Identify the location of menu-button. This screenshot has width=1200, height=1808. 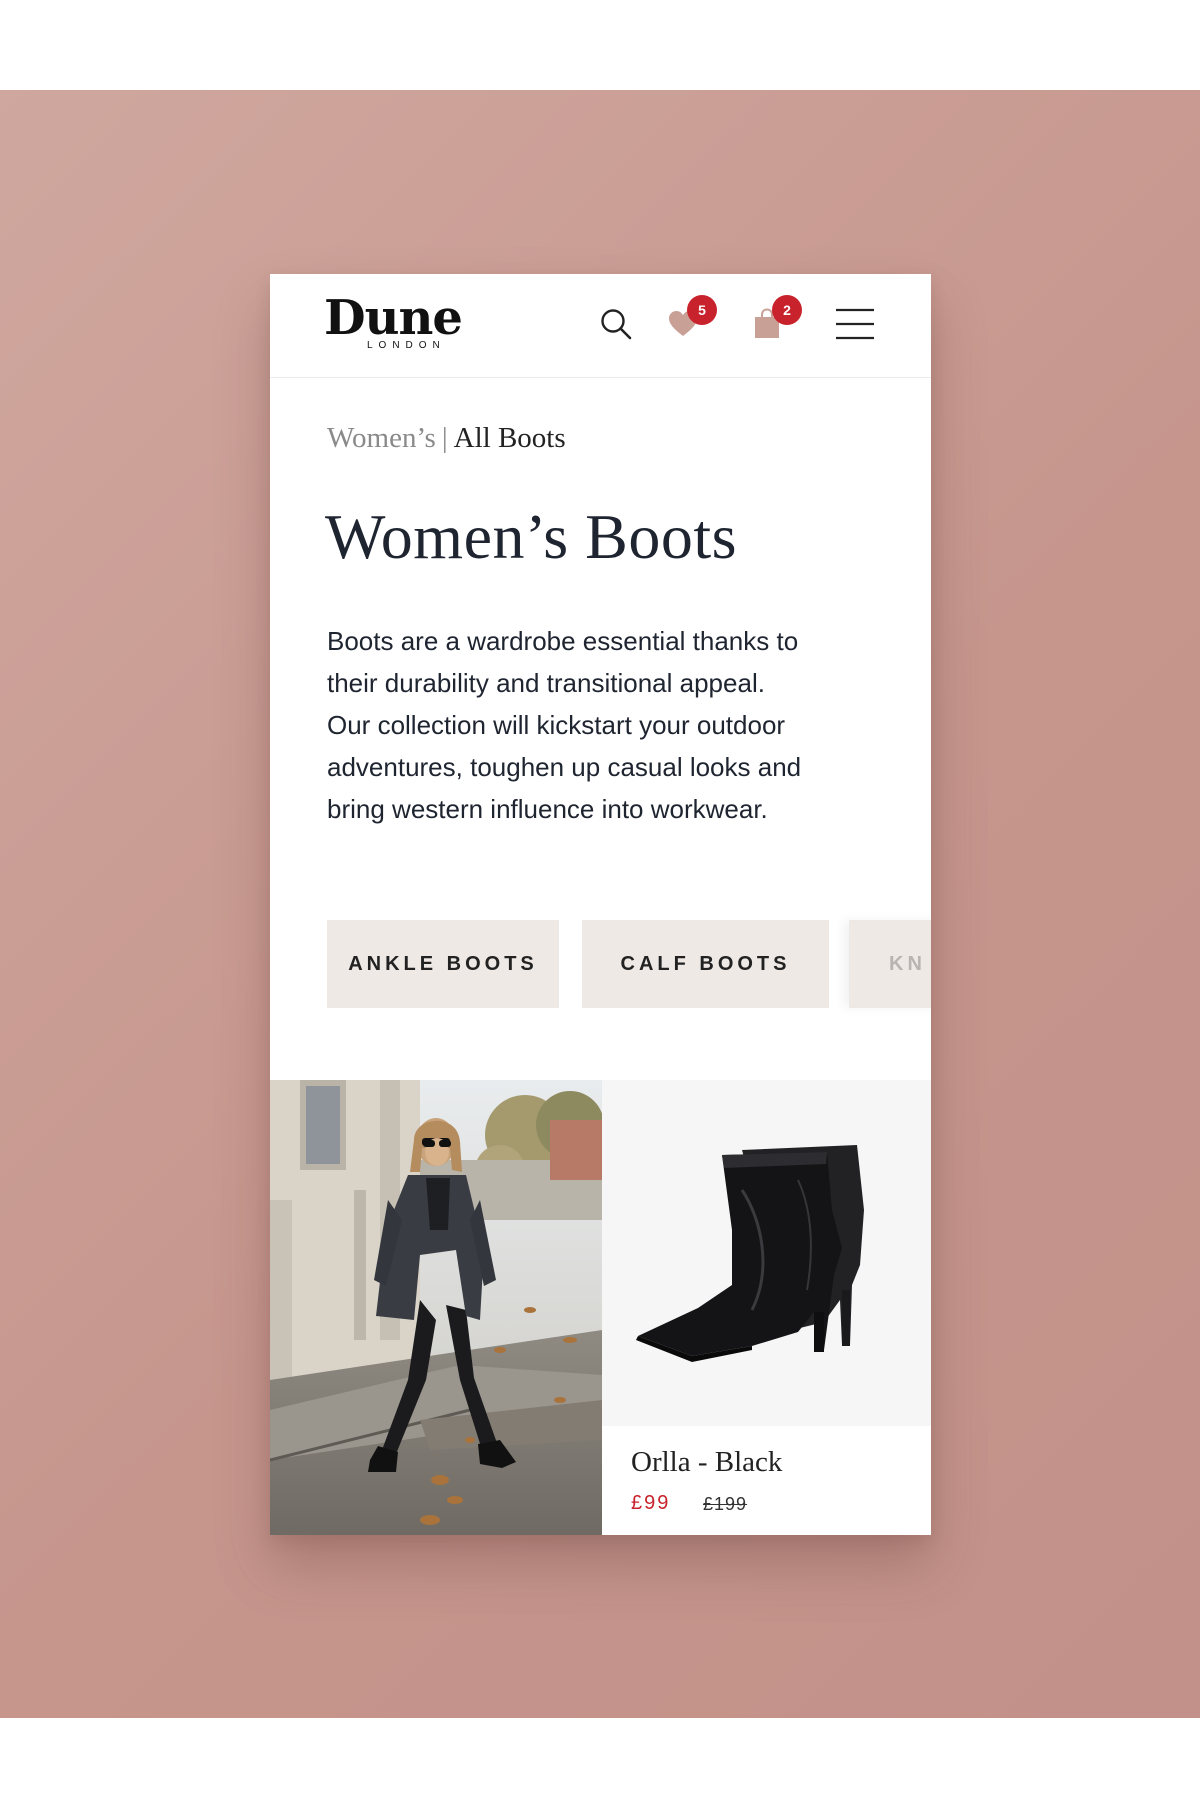
(855, 324).